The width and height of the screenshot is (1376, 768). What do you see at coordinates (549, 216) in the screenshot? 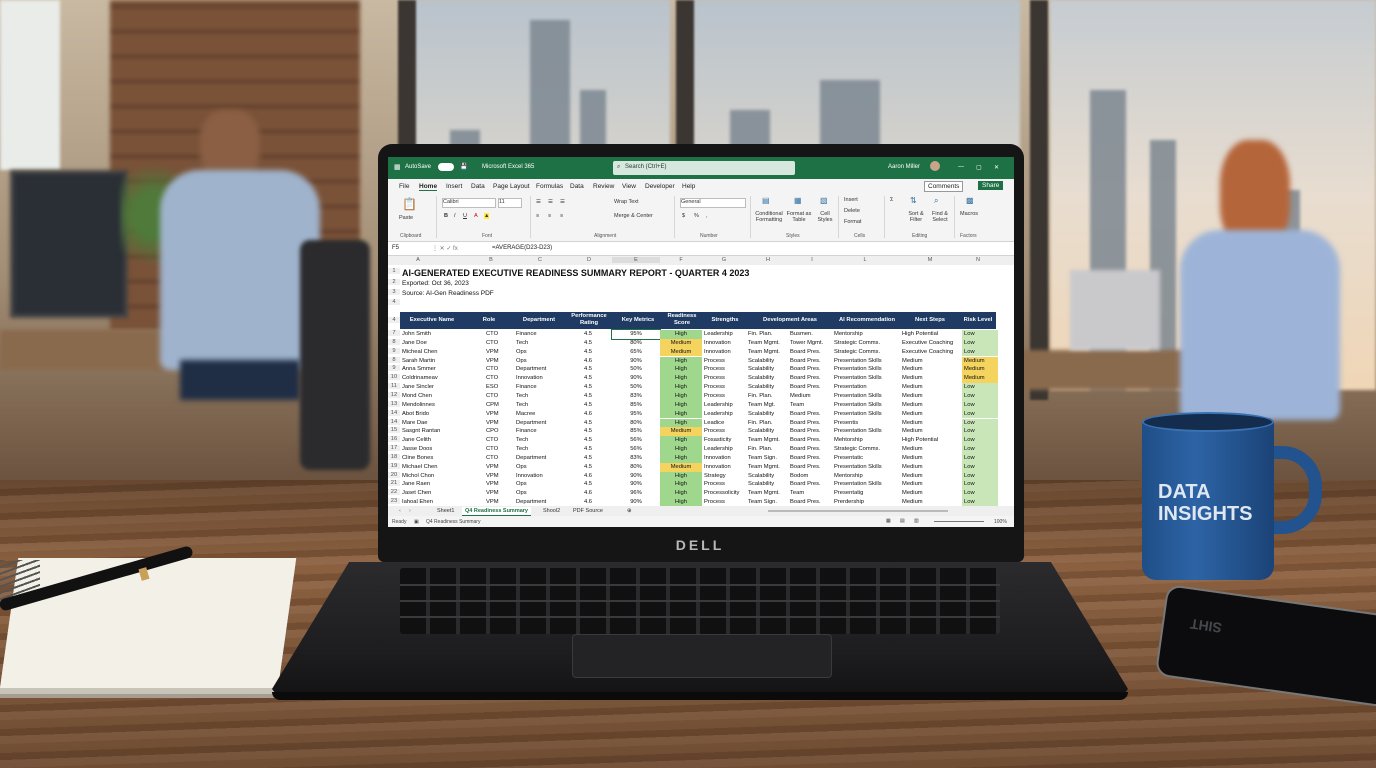
I see `align-center-icon: ≡` at bounding box center [549, 216].